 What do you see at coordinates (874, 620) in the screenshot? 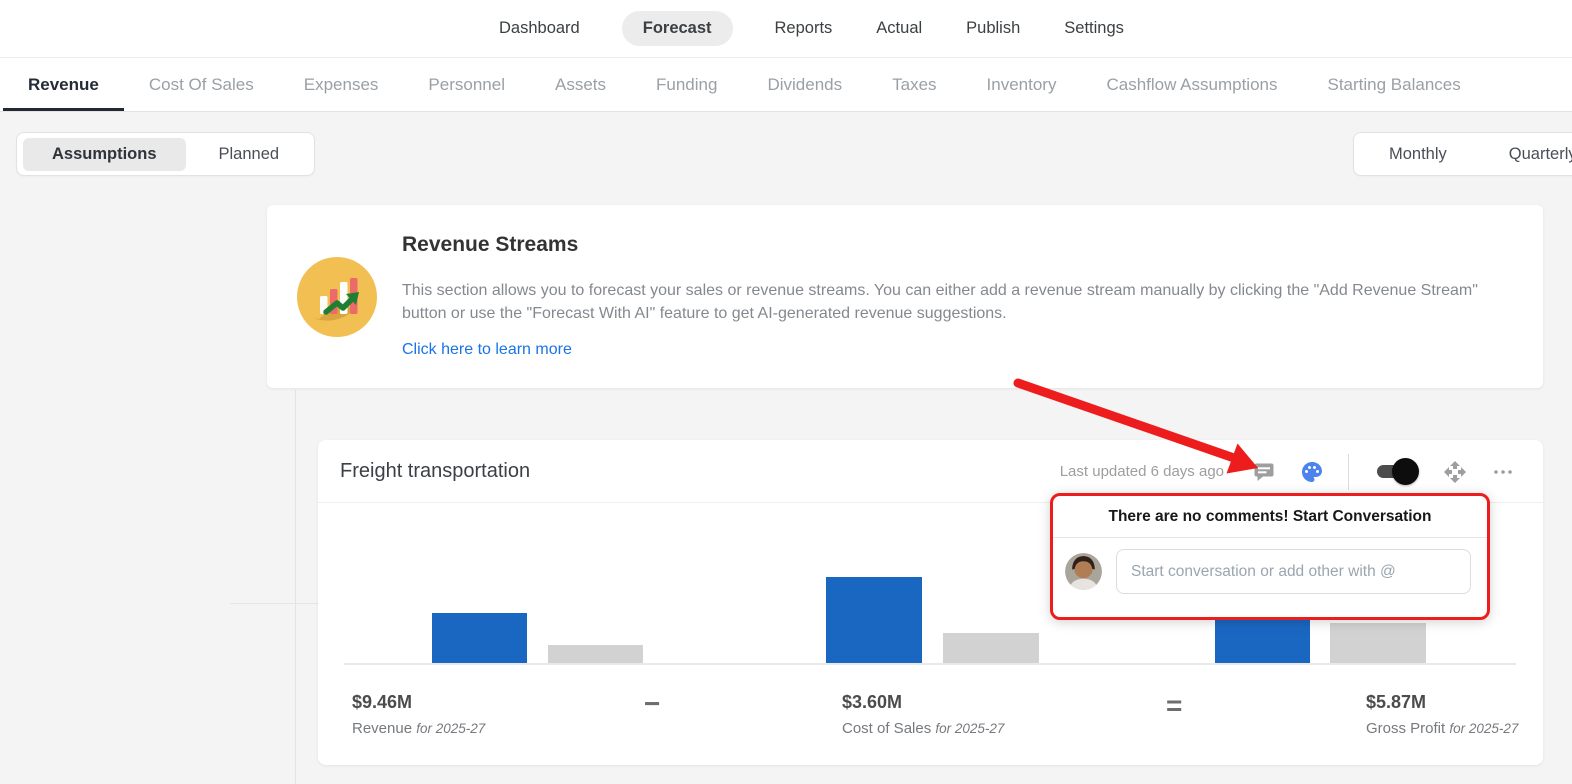
I see `bar-cost-of-sales-blue` at bounding box center [874, 620].